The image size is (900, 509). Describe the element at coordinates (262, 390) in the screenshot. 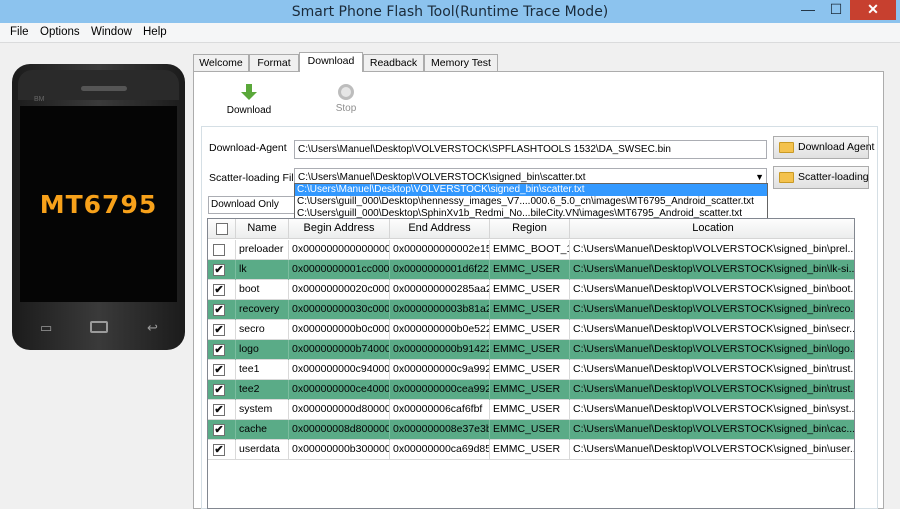

I see `name-cell: tee2` at that location.